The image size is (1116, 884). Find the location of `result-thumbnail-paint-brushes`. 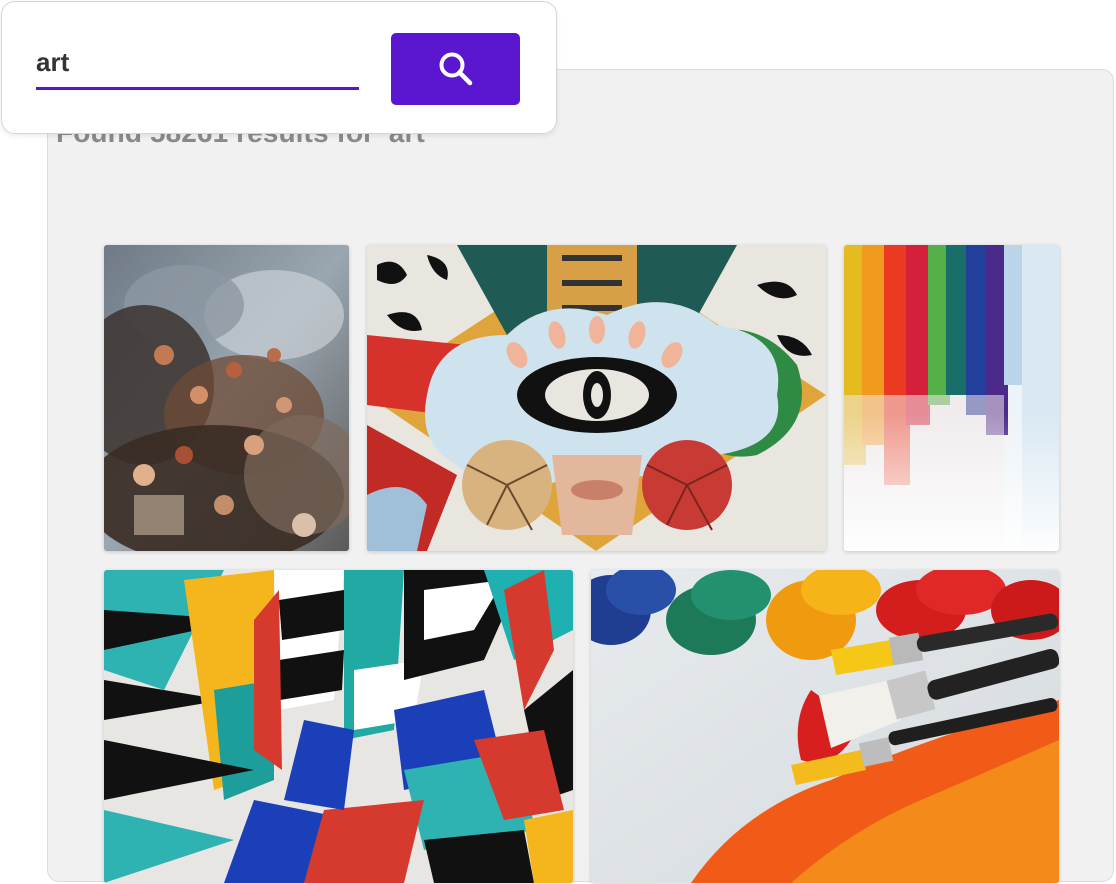

result-thumbnail-paint-brushes is located at coordinates (825, 726).